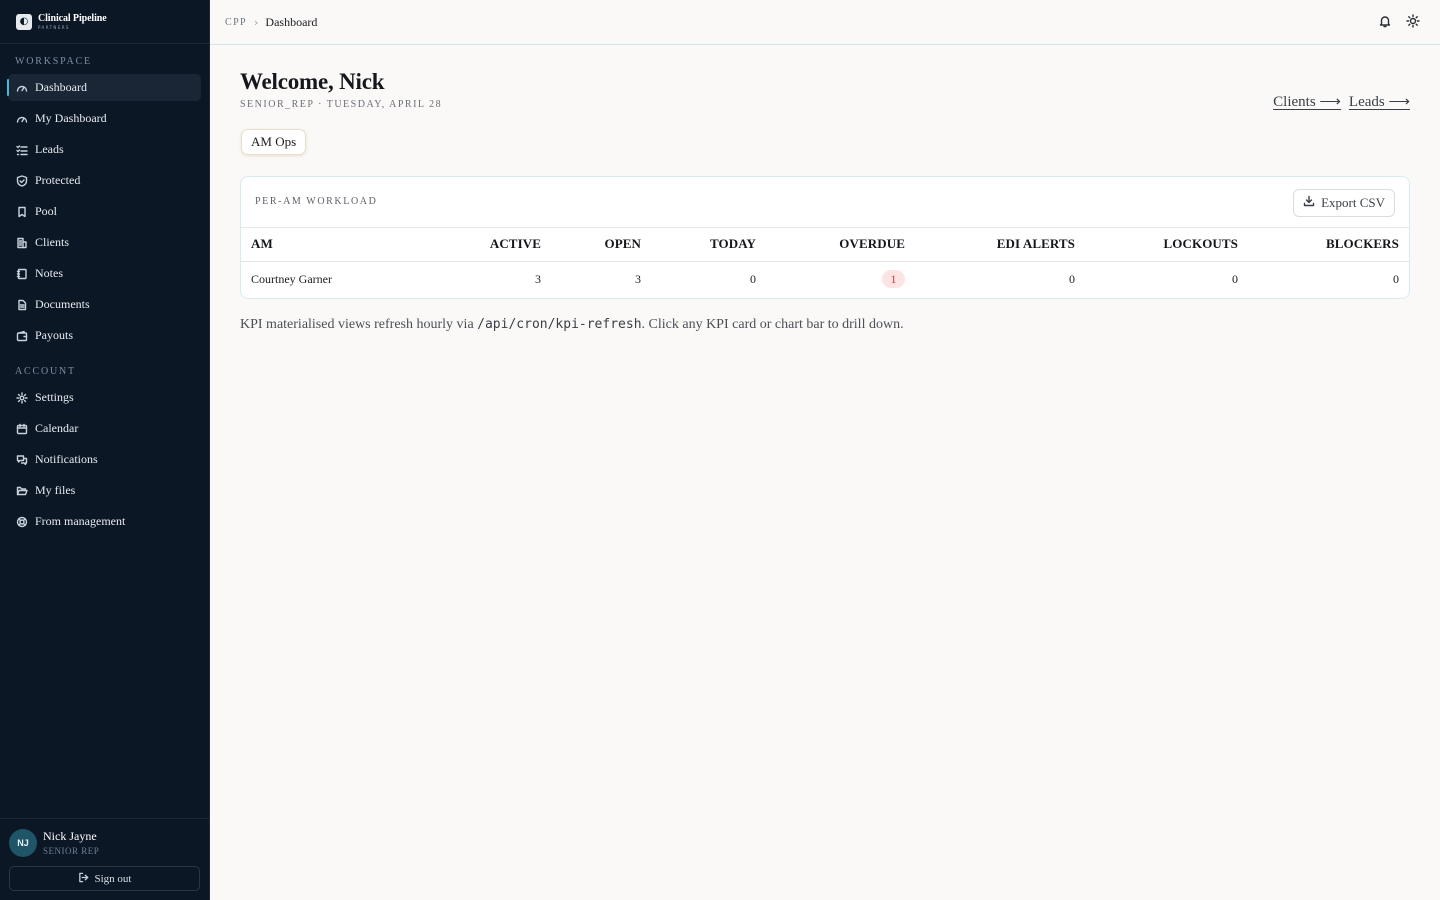 The width and height of the screenshot is (1440, 900). I want to click on brand: ◐ Clinical Pipeline PARTNERS, so click(104, 22).